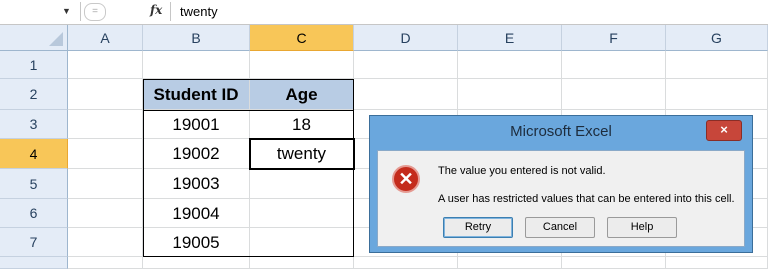 This screenshot has height=269, width=768. Describe the element at coordinates (302, 38) in the screenshot. I see `column-header-c: C` at that location.